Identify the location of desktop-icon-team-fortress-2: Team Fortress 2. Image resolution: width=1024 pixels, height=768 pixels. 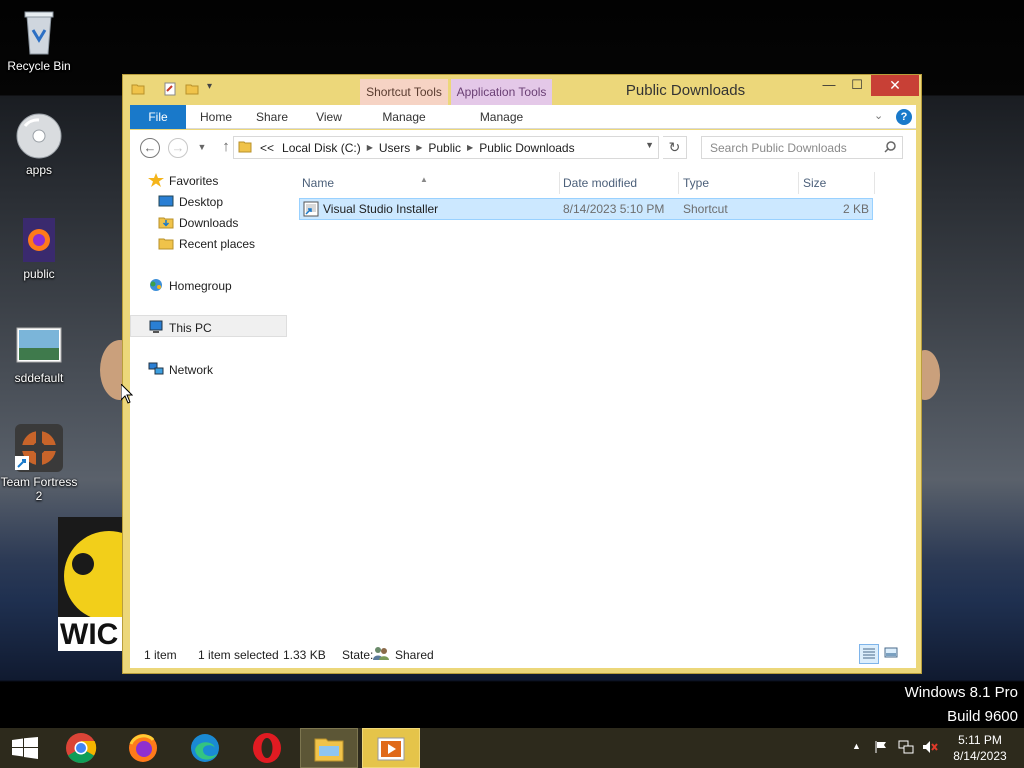
(39, 463).